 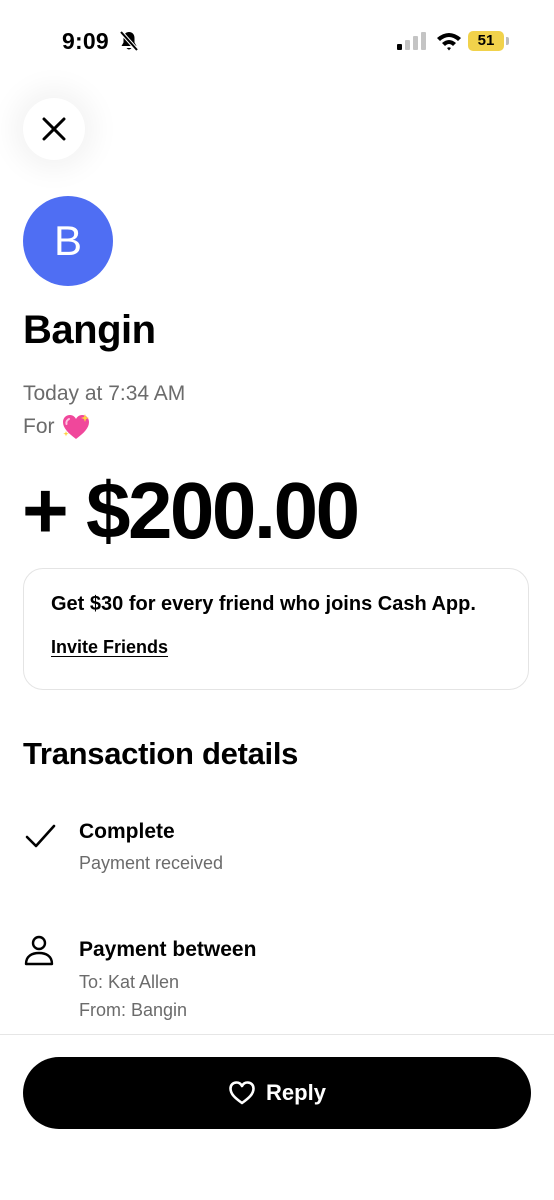 I want to click on sparkling-heart-icon, so click(x=75, y=426).